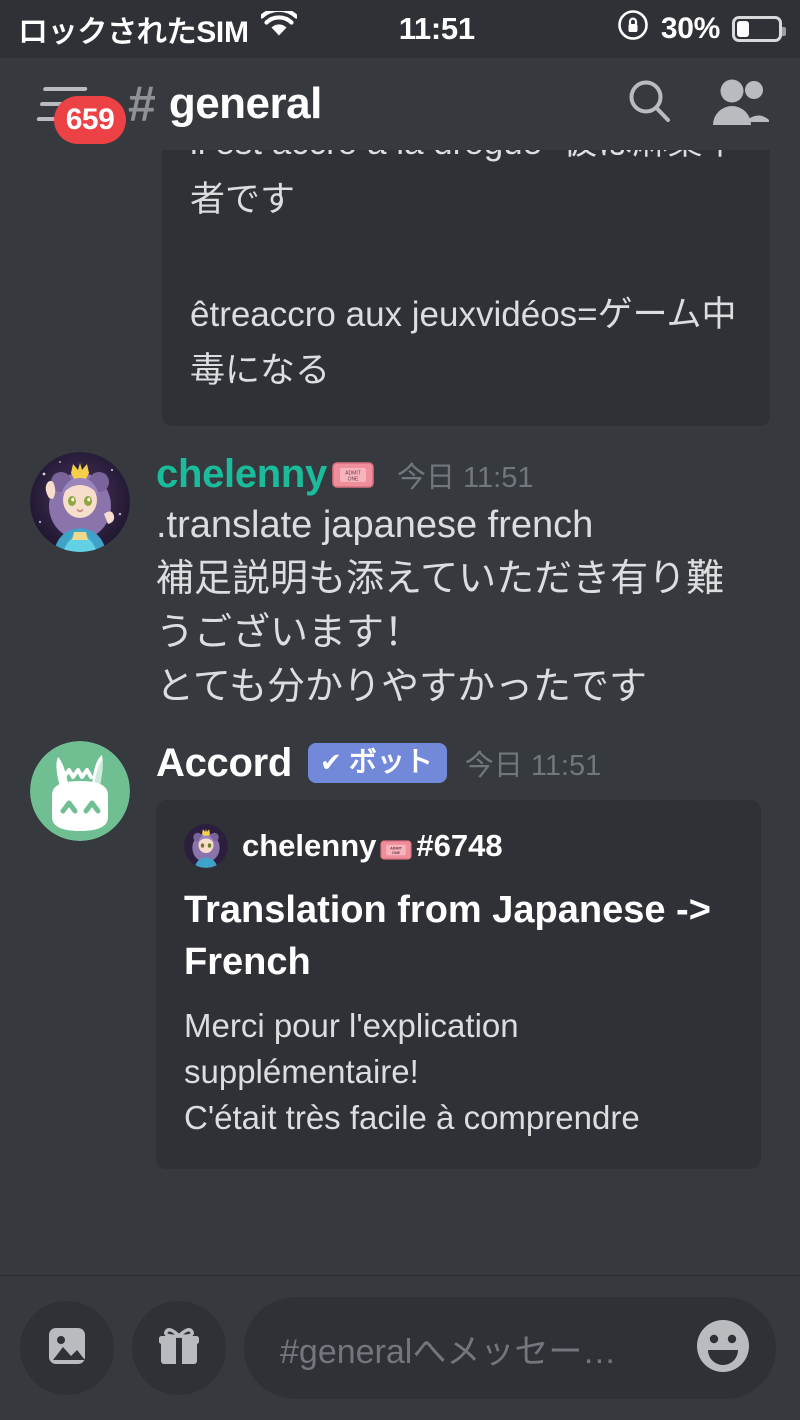 The height and width of the screenshot is (1420, 800). I want to click on members-button, so click(740, 104).